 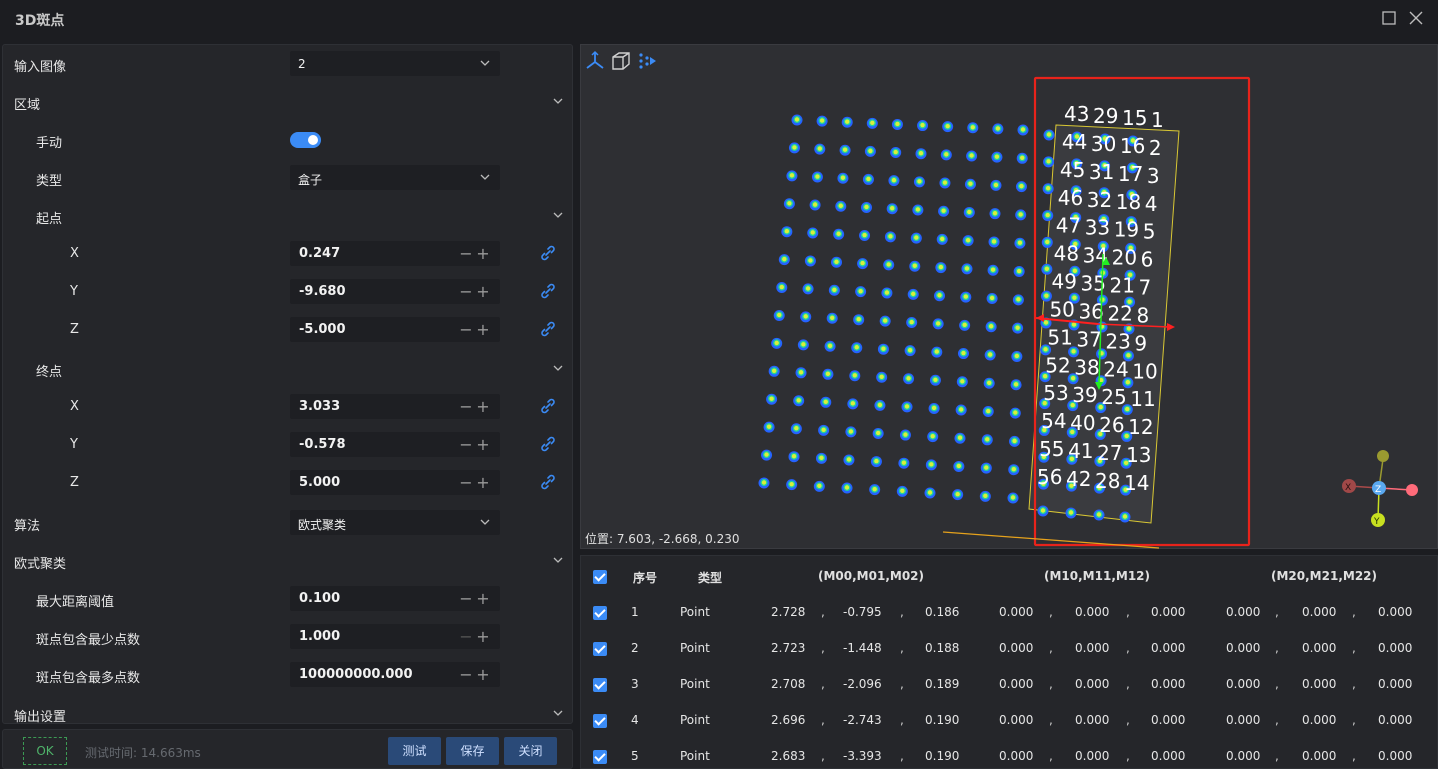 I want to click on euclid-section: 欧式聚类, so click(x=287, y=561).